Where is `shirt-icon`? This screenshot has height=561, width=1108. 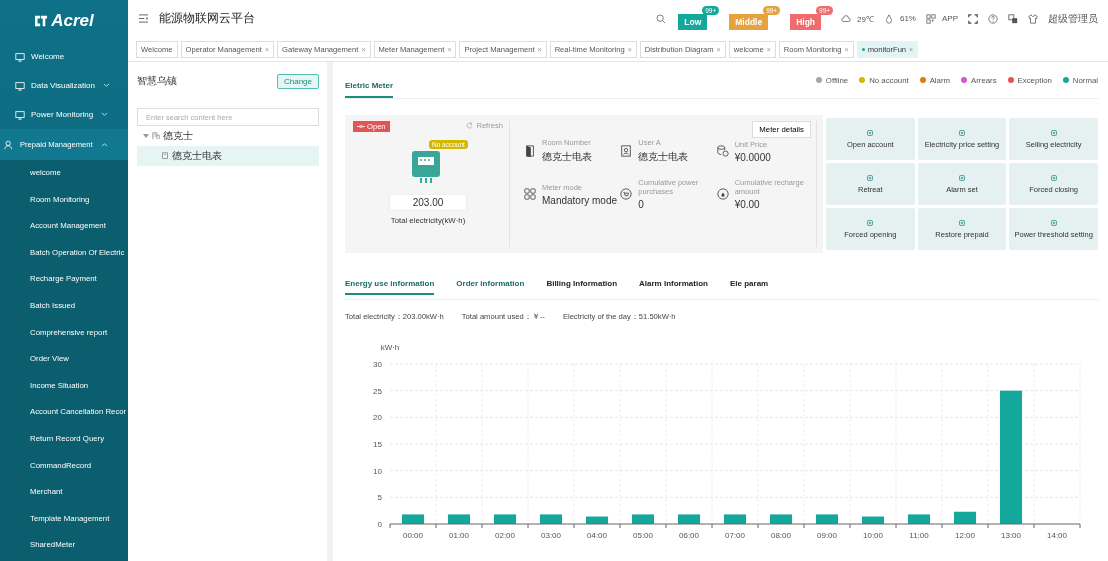
shirt-icon is located at coordinates (1033, 18).